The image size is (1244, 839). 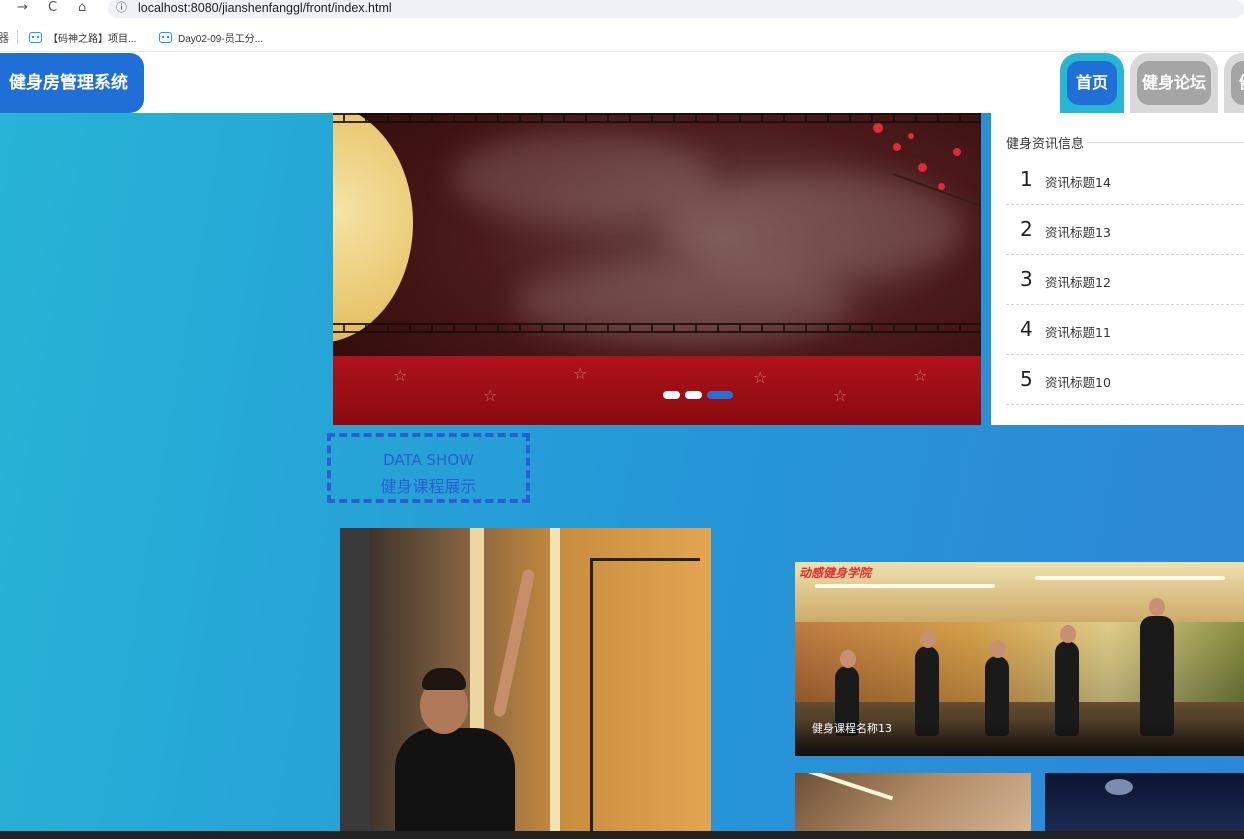 I want to click on nav-tab-label: 健身论坛, so click(x=1174, y=83).